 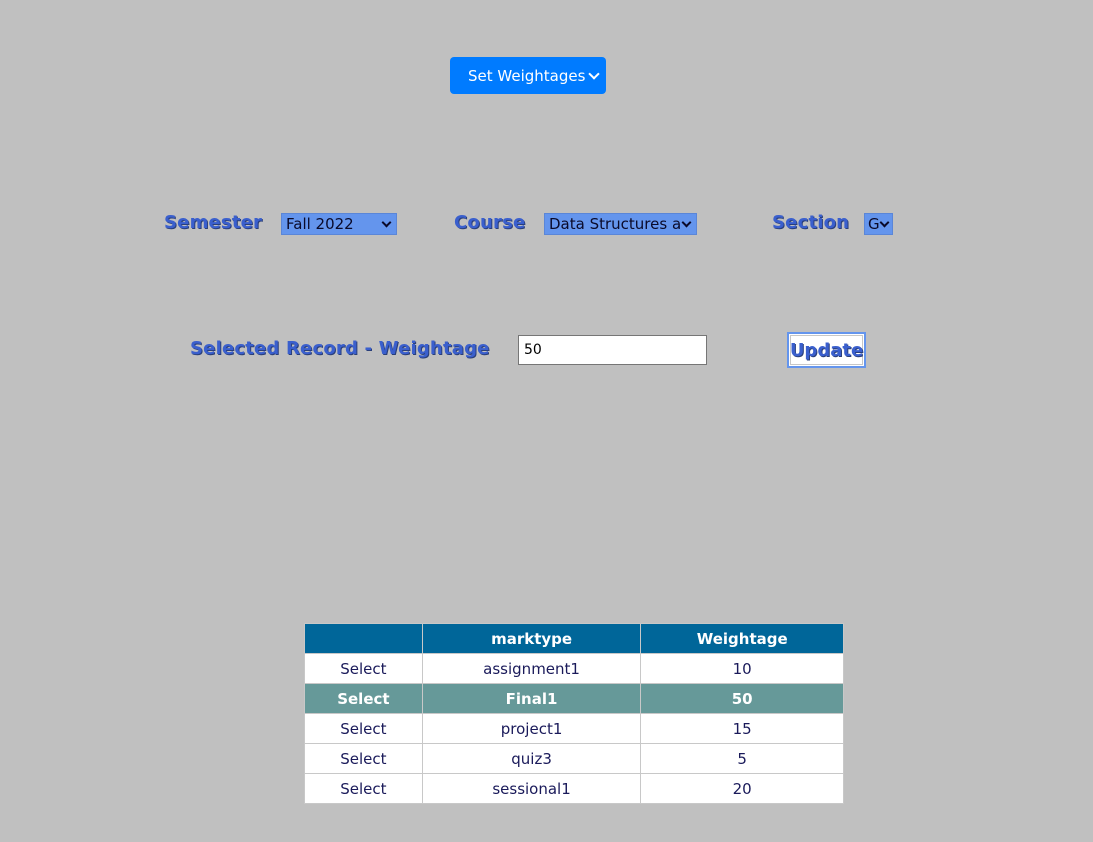 What do you see at coordinates (811, 222) in the screenshot?
I see `section-label: Section` at bounding box center [811, 222].